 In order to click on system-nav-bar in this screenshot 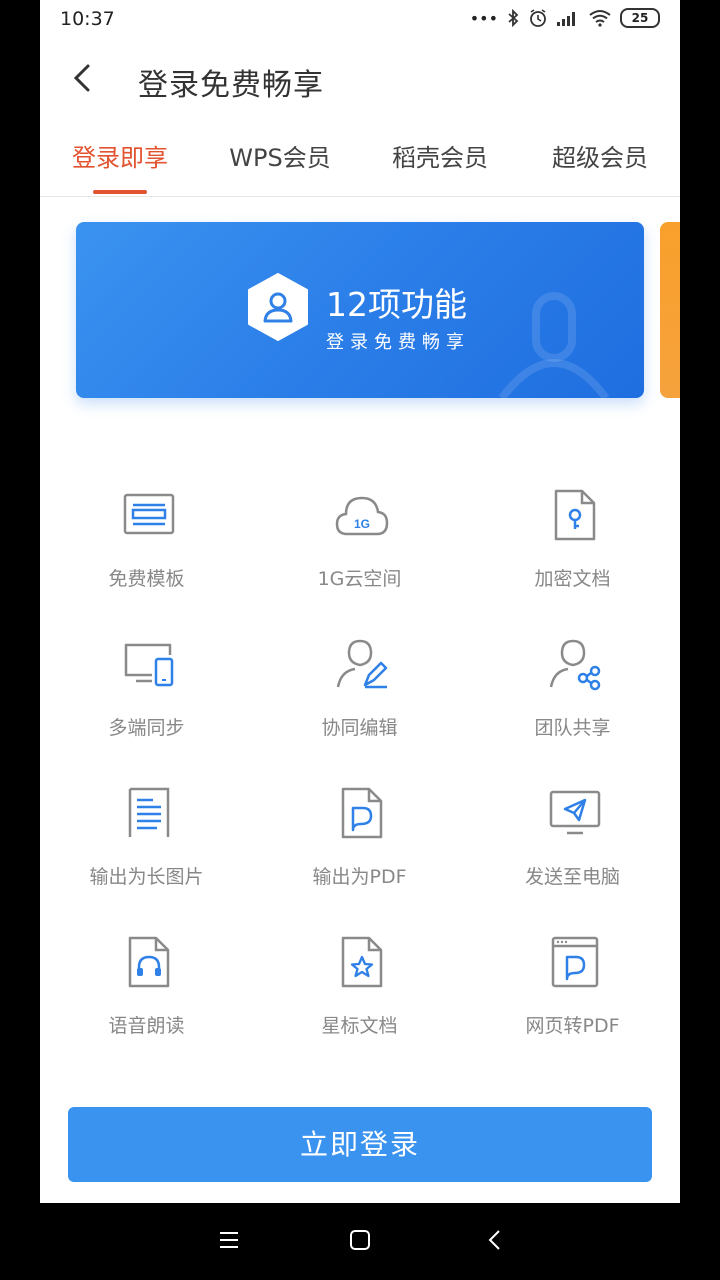, I will do `click(360, 1241)`.